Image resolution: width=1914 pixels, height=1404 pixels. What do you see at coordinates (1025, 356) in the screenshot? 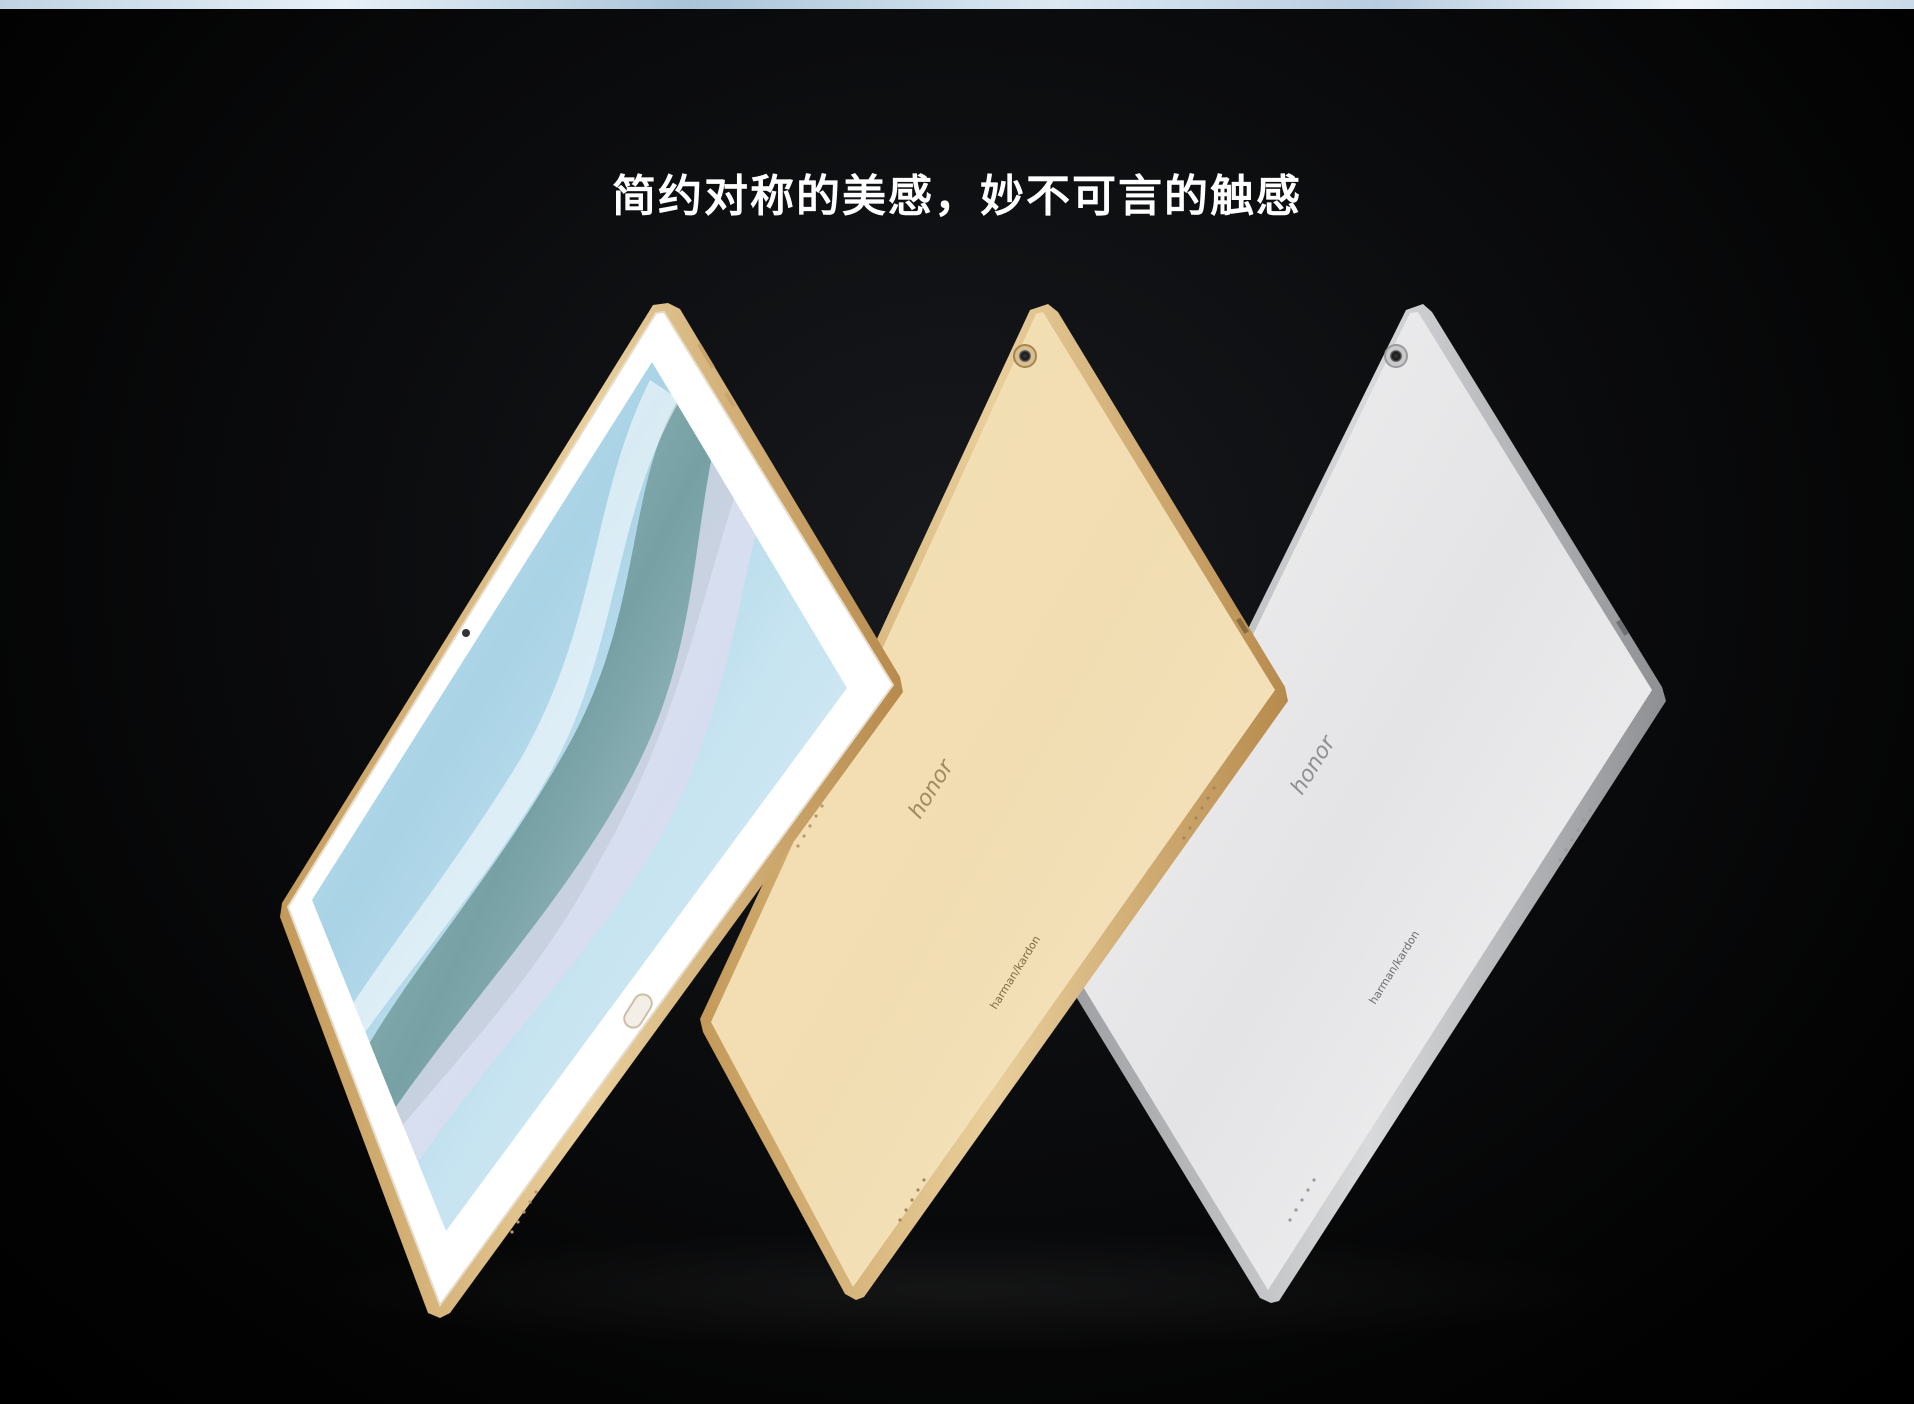
I see `gold-camera-icon` at bounding box center [1025, 356].